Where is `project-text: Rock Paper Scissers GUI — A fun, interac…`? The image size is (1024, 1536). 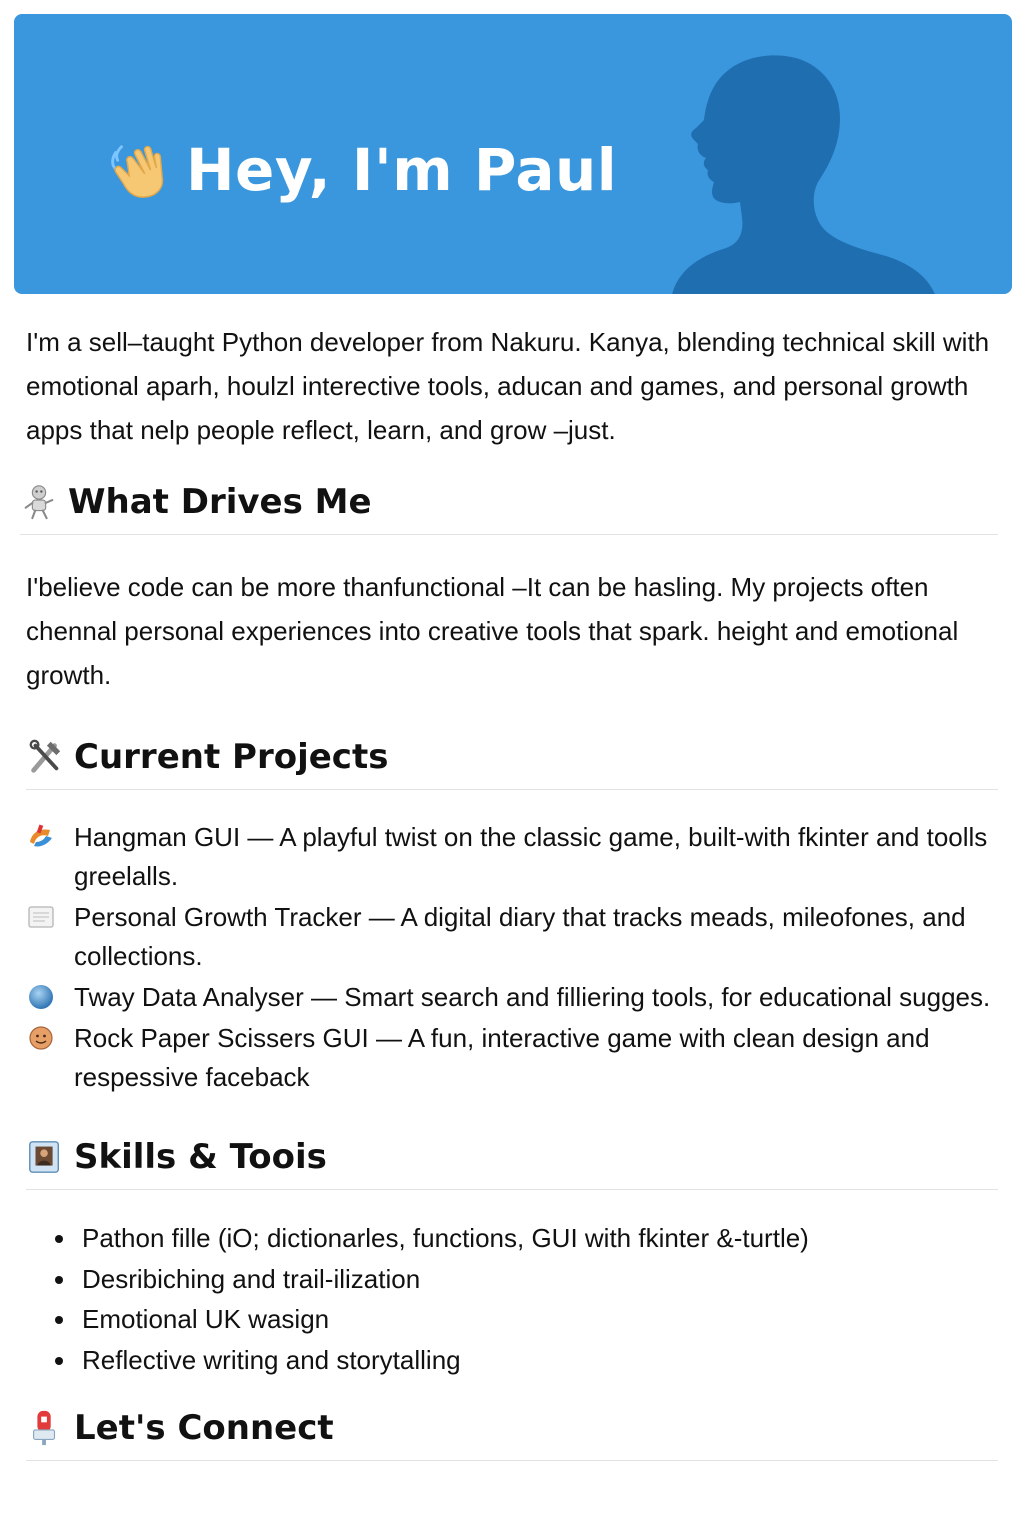 project-text: Rock Paper Scissers GUI — A fun, interac… is located at coordinates (502, 1057).